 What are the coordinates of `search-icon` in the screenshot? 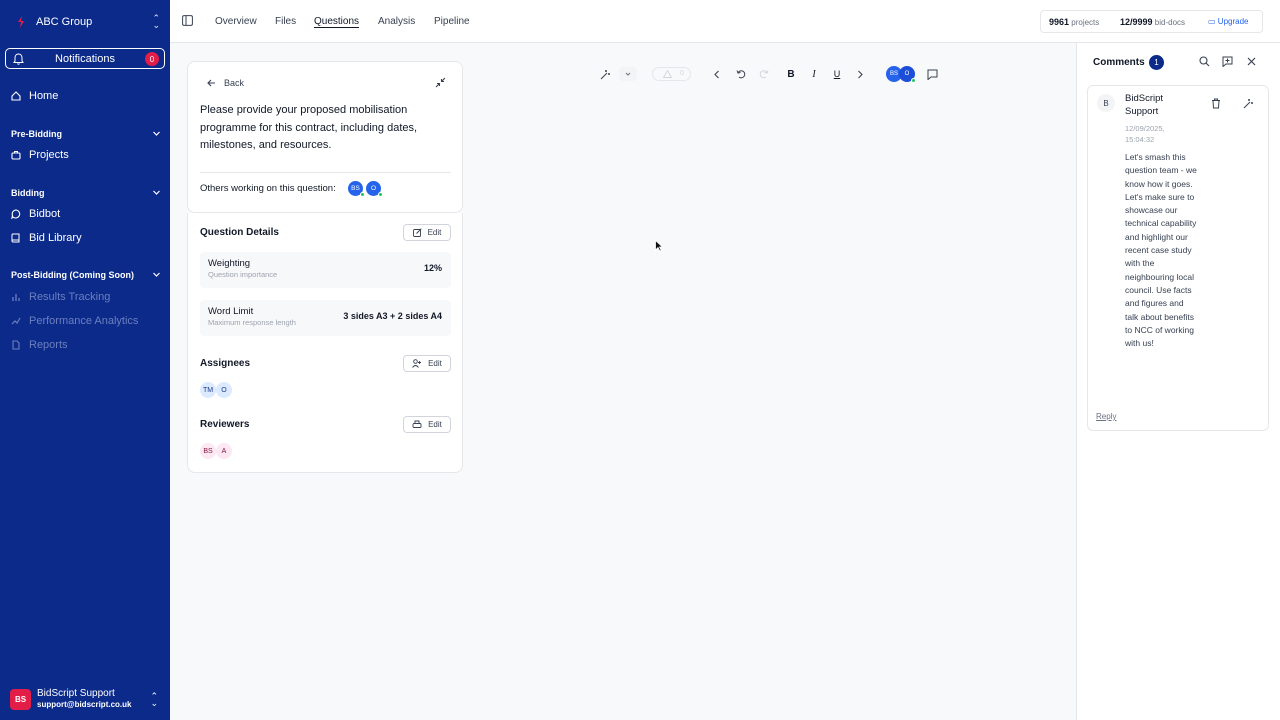 It's located at (1204, 61).